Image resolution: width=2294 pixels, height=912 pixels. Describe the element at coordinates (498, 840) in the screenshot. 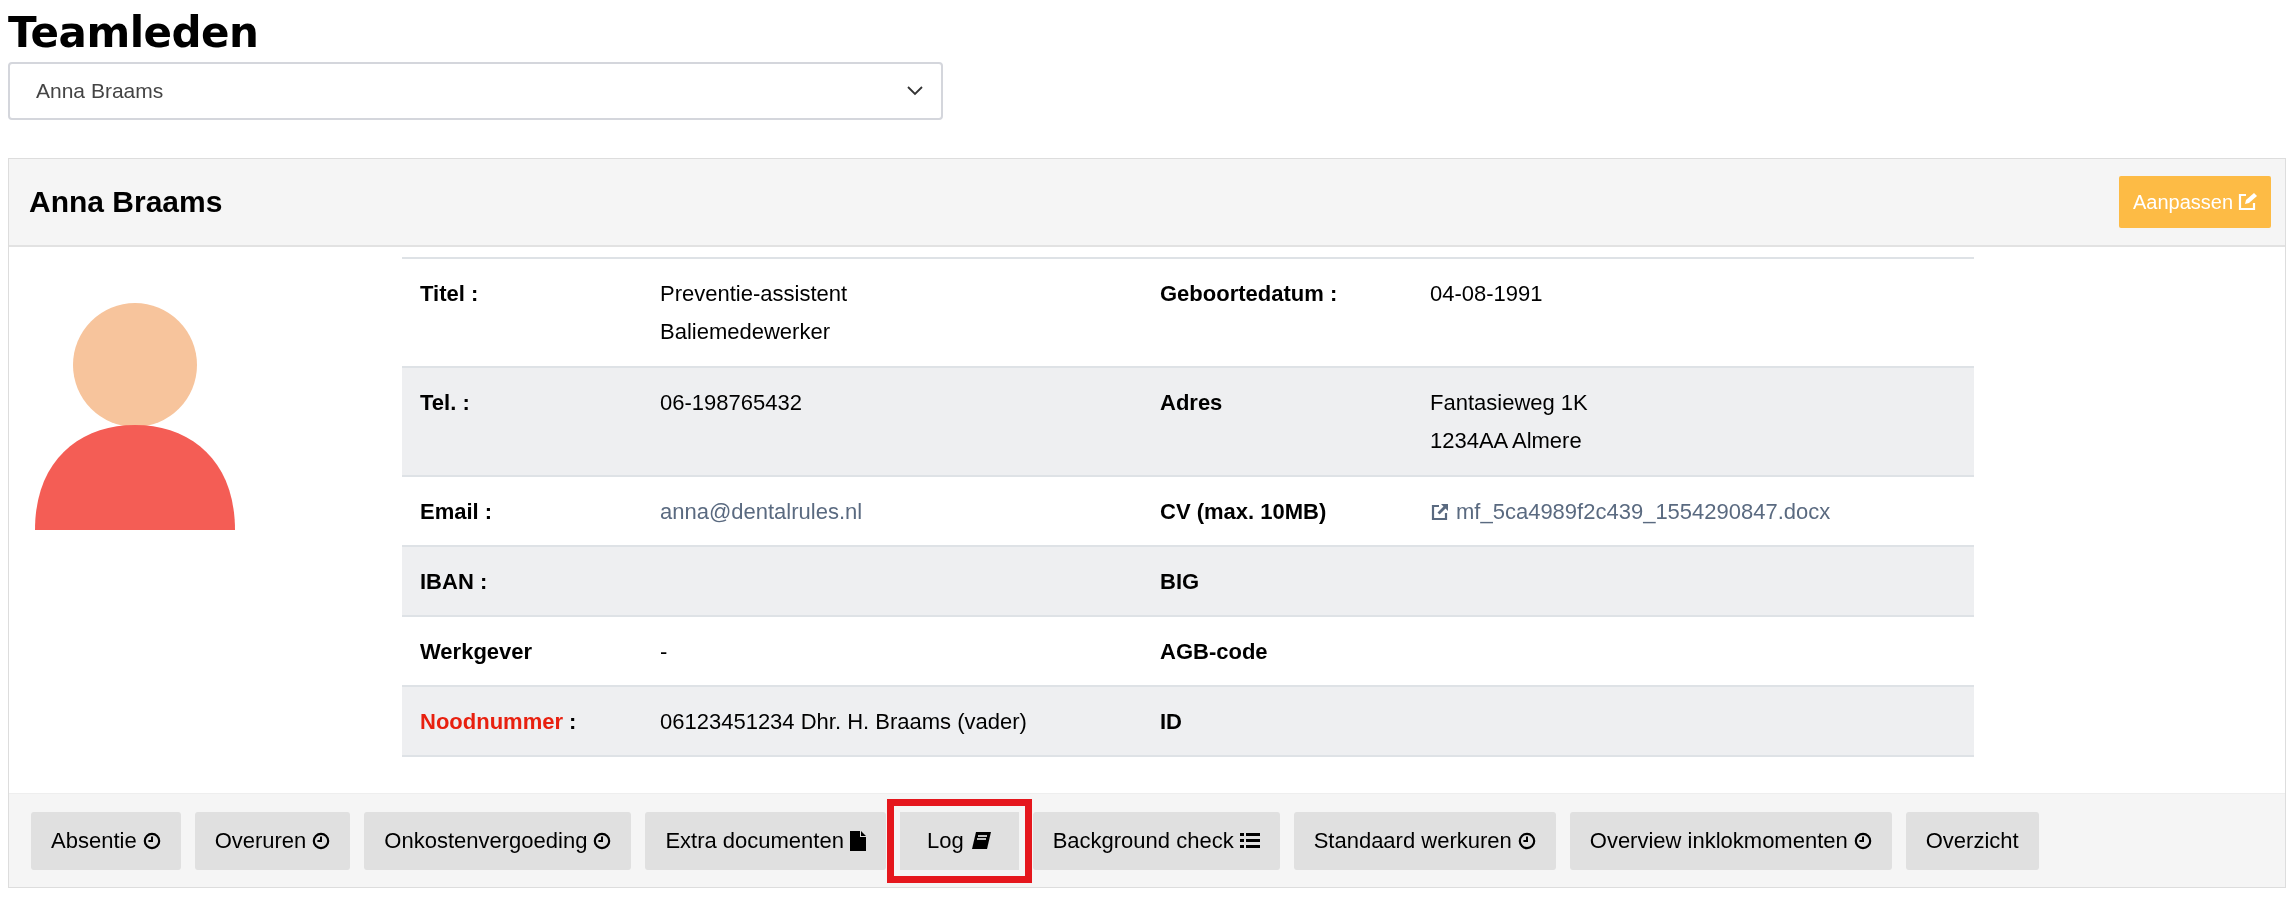

I see `action-button: Onkostenvergoeding` at that location.